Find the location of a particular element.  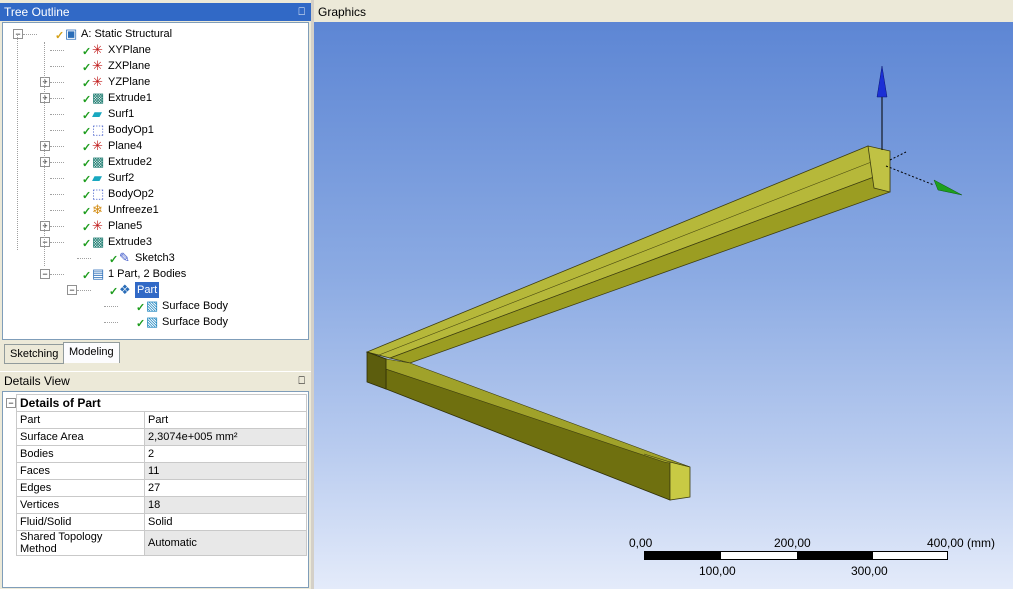

details-row: Faces 11 is located at coordinates (161, 471).